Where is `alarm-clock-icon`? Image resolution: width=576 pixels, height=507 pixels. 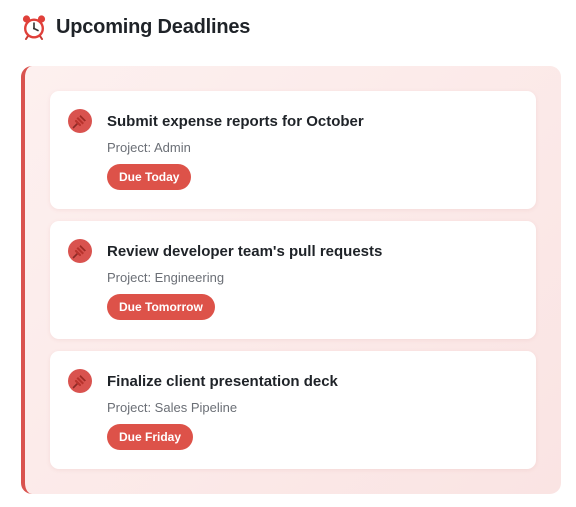 alarm-clock-icon is located at coordinates (34, 27).